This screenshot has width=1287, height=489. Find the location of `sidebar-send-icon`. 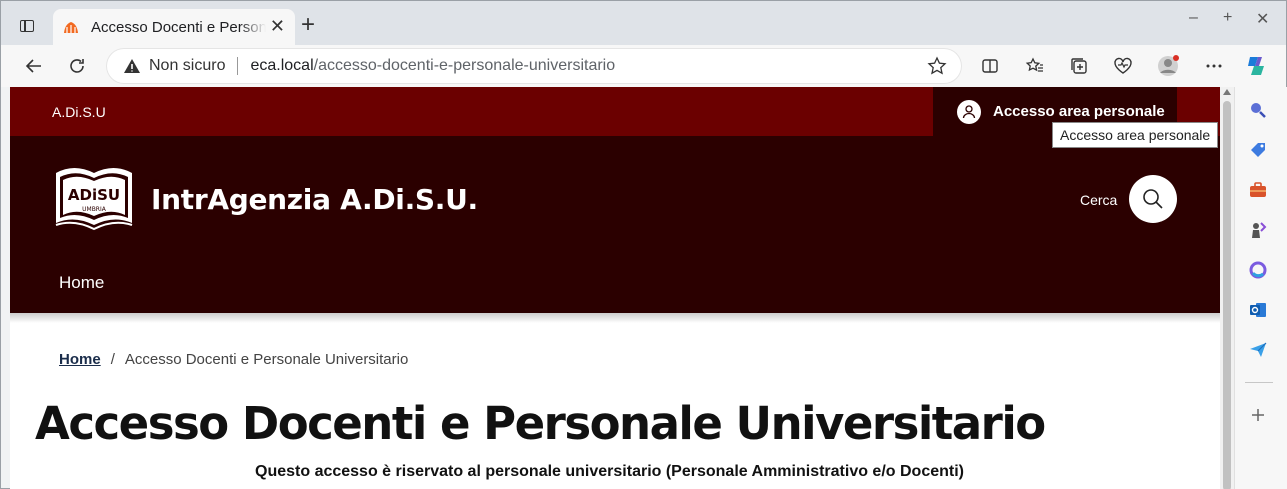

sidebar-send-icon is located at coordinates (1258, 350).